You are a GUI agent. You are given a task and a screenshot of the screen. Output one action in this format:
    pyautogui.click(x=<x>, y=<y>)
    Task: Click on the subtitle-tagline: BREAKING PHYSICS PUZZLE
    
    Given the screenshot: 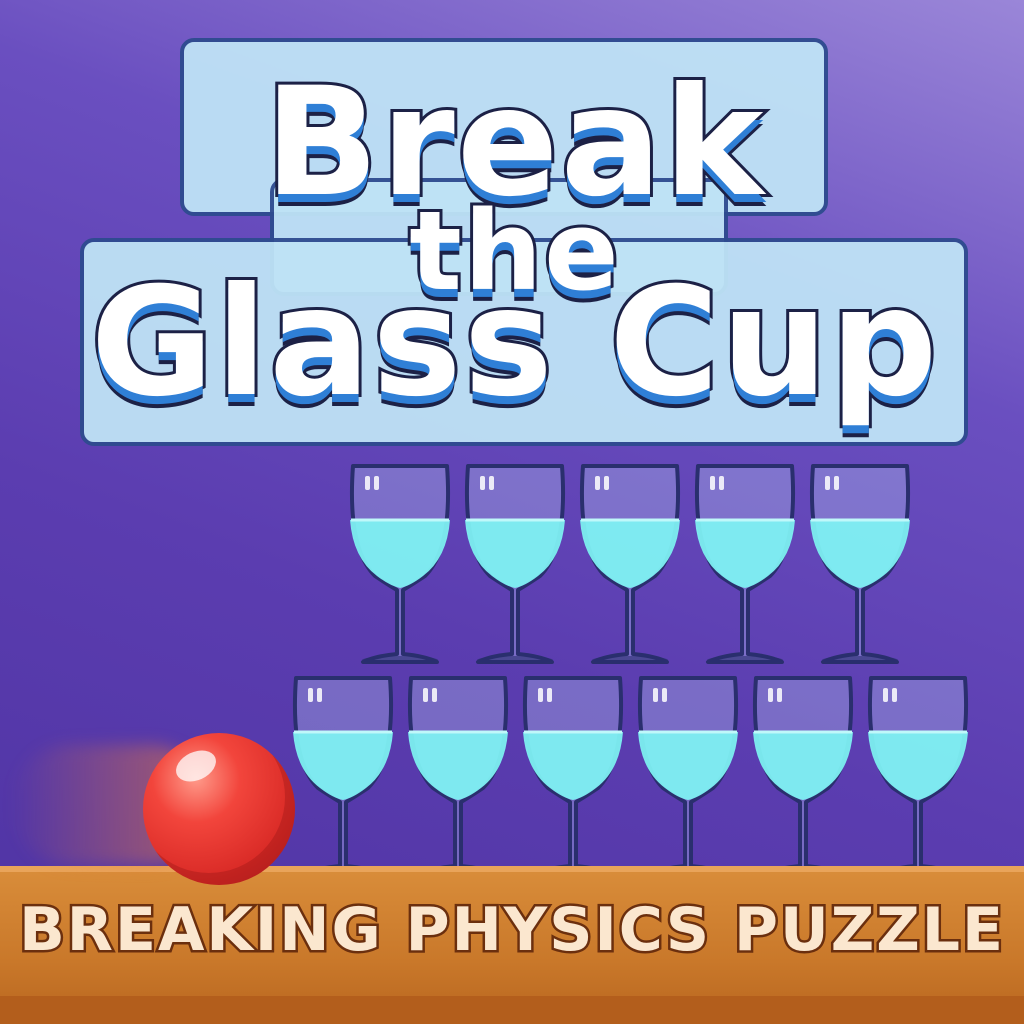 What is the action you would take?
    pyautogui.click(x=511, y=930)
    